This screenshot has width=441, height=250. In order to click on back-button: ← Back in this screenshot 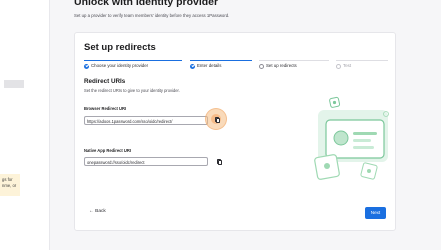, I will do `click(97, 211)`.